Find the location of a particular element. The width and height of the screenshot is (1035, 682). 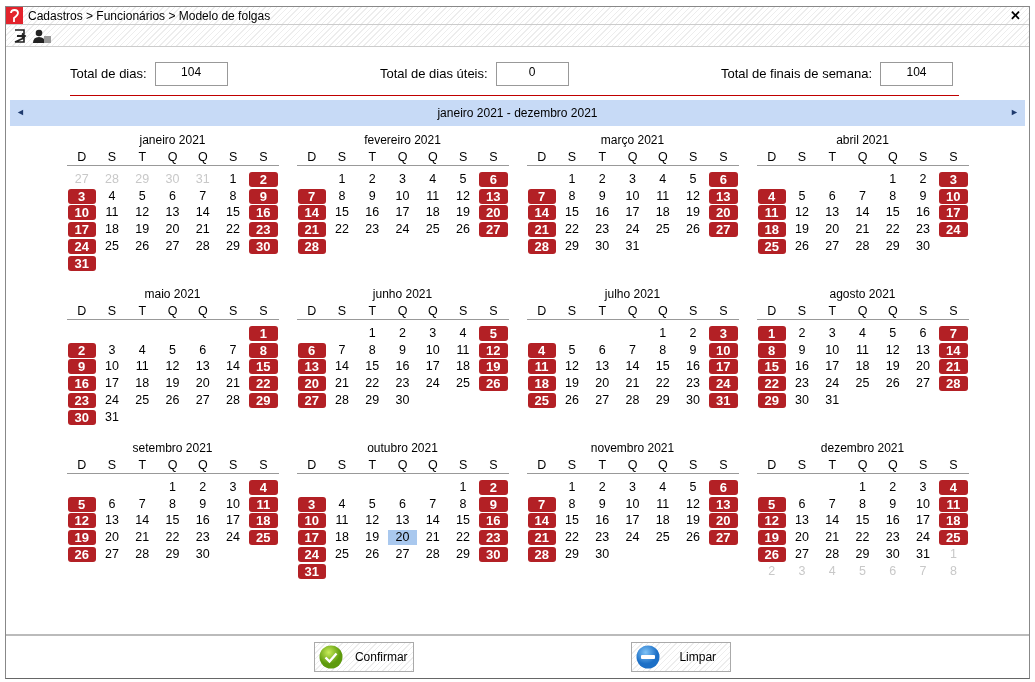

day-cell: 25 is located at coordinates (662, 230).